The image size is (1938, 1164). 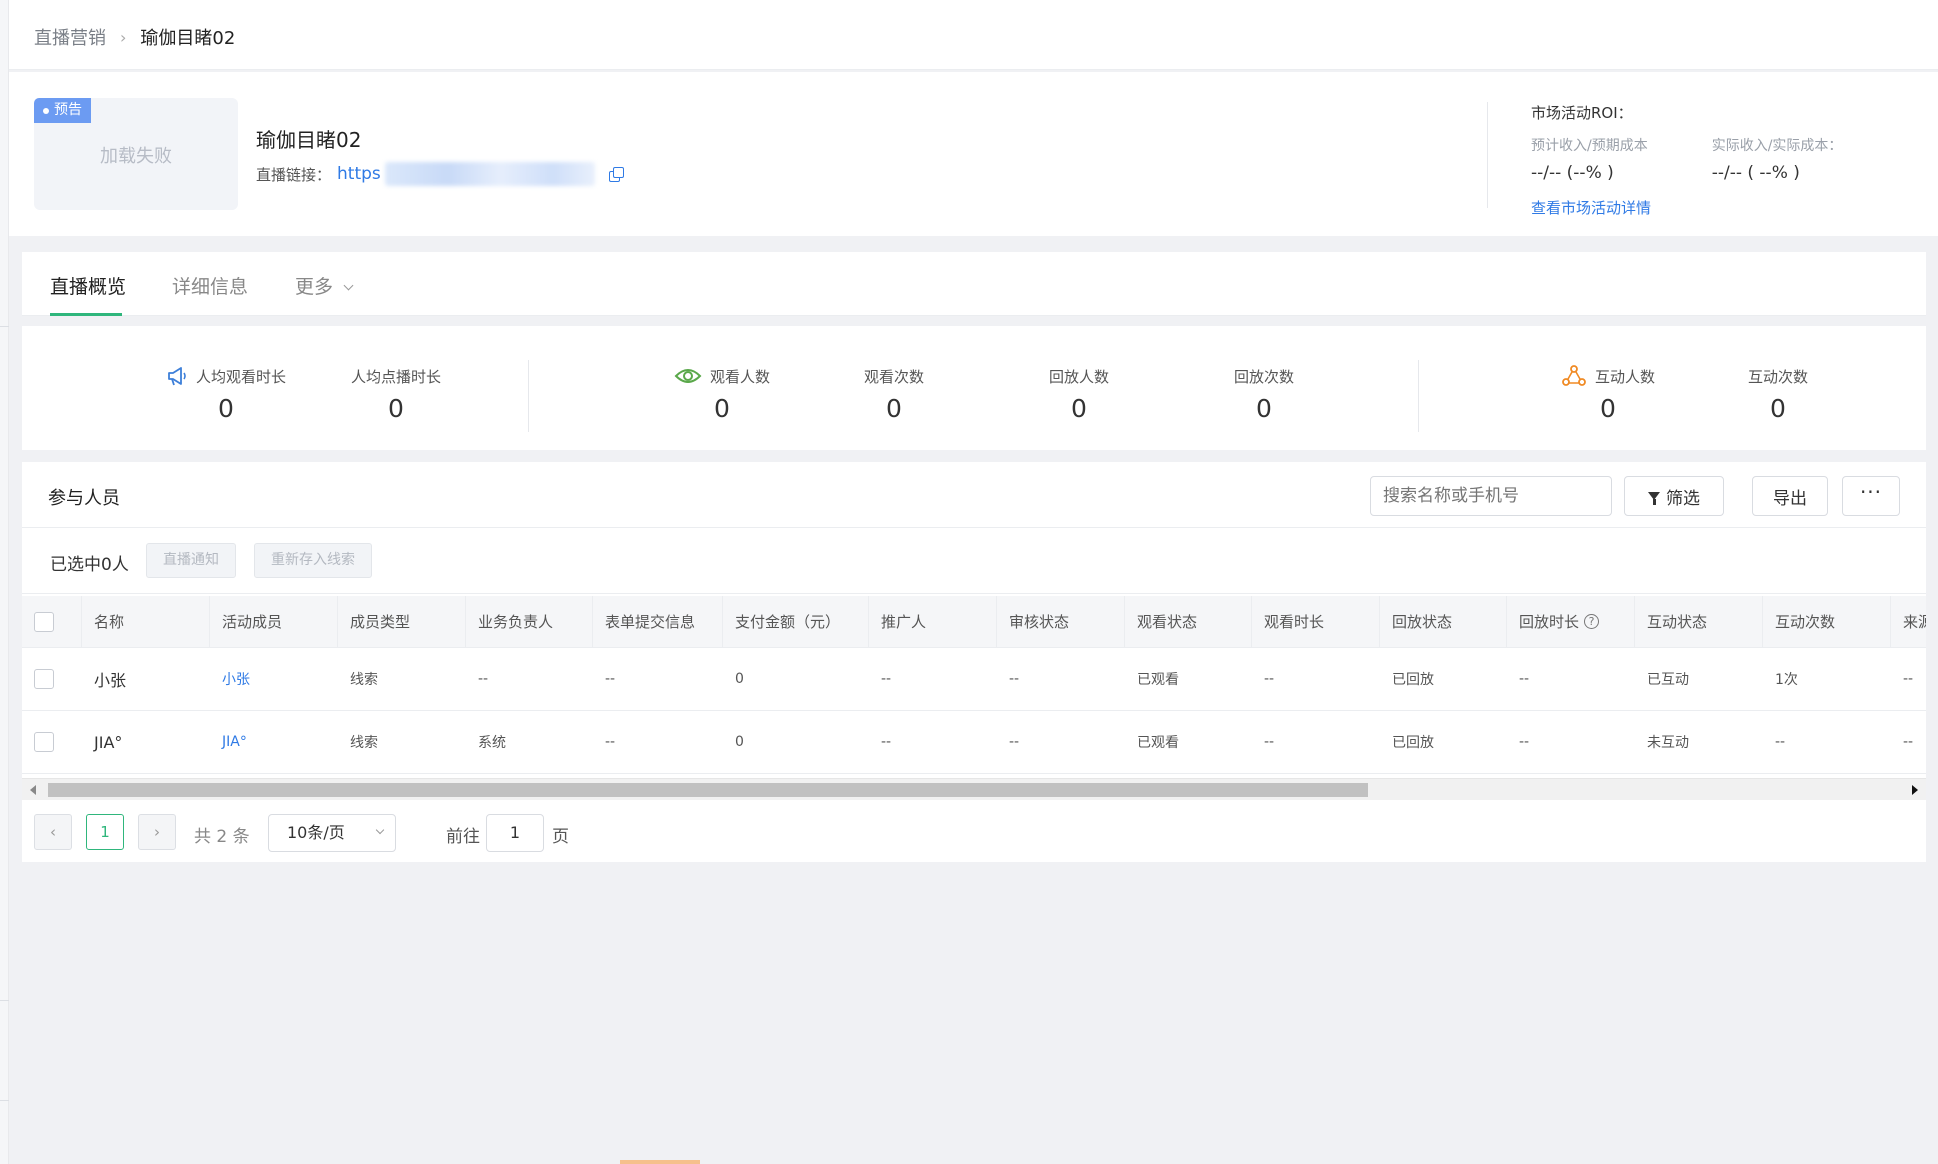 What do you see at coordinates (210, 285) in the screenshot?
I see `tab-details: 详细信息` at bounding box center [210, 285].